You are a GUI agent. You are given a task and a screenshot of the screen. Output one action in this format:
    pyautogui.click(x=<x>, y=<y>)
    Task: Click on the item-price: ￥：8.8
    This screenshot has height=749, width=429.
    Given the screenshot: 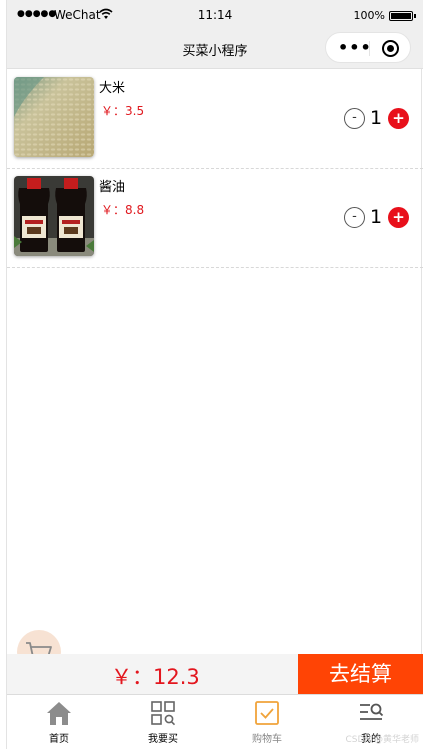 What is the action you would take?
    pyautogui.click(x=123, y=210)
    